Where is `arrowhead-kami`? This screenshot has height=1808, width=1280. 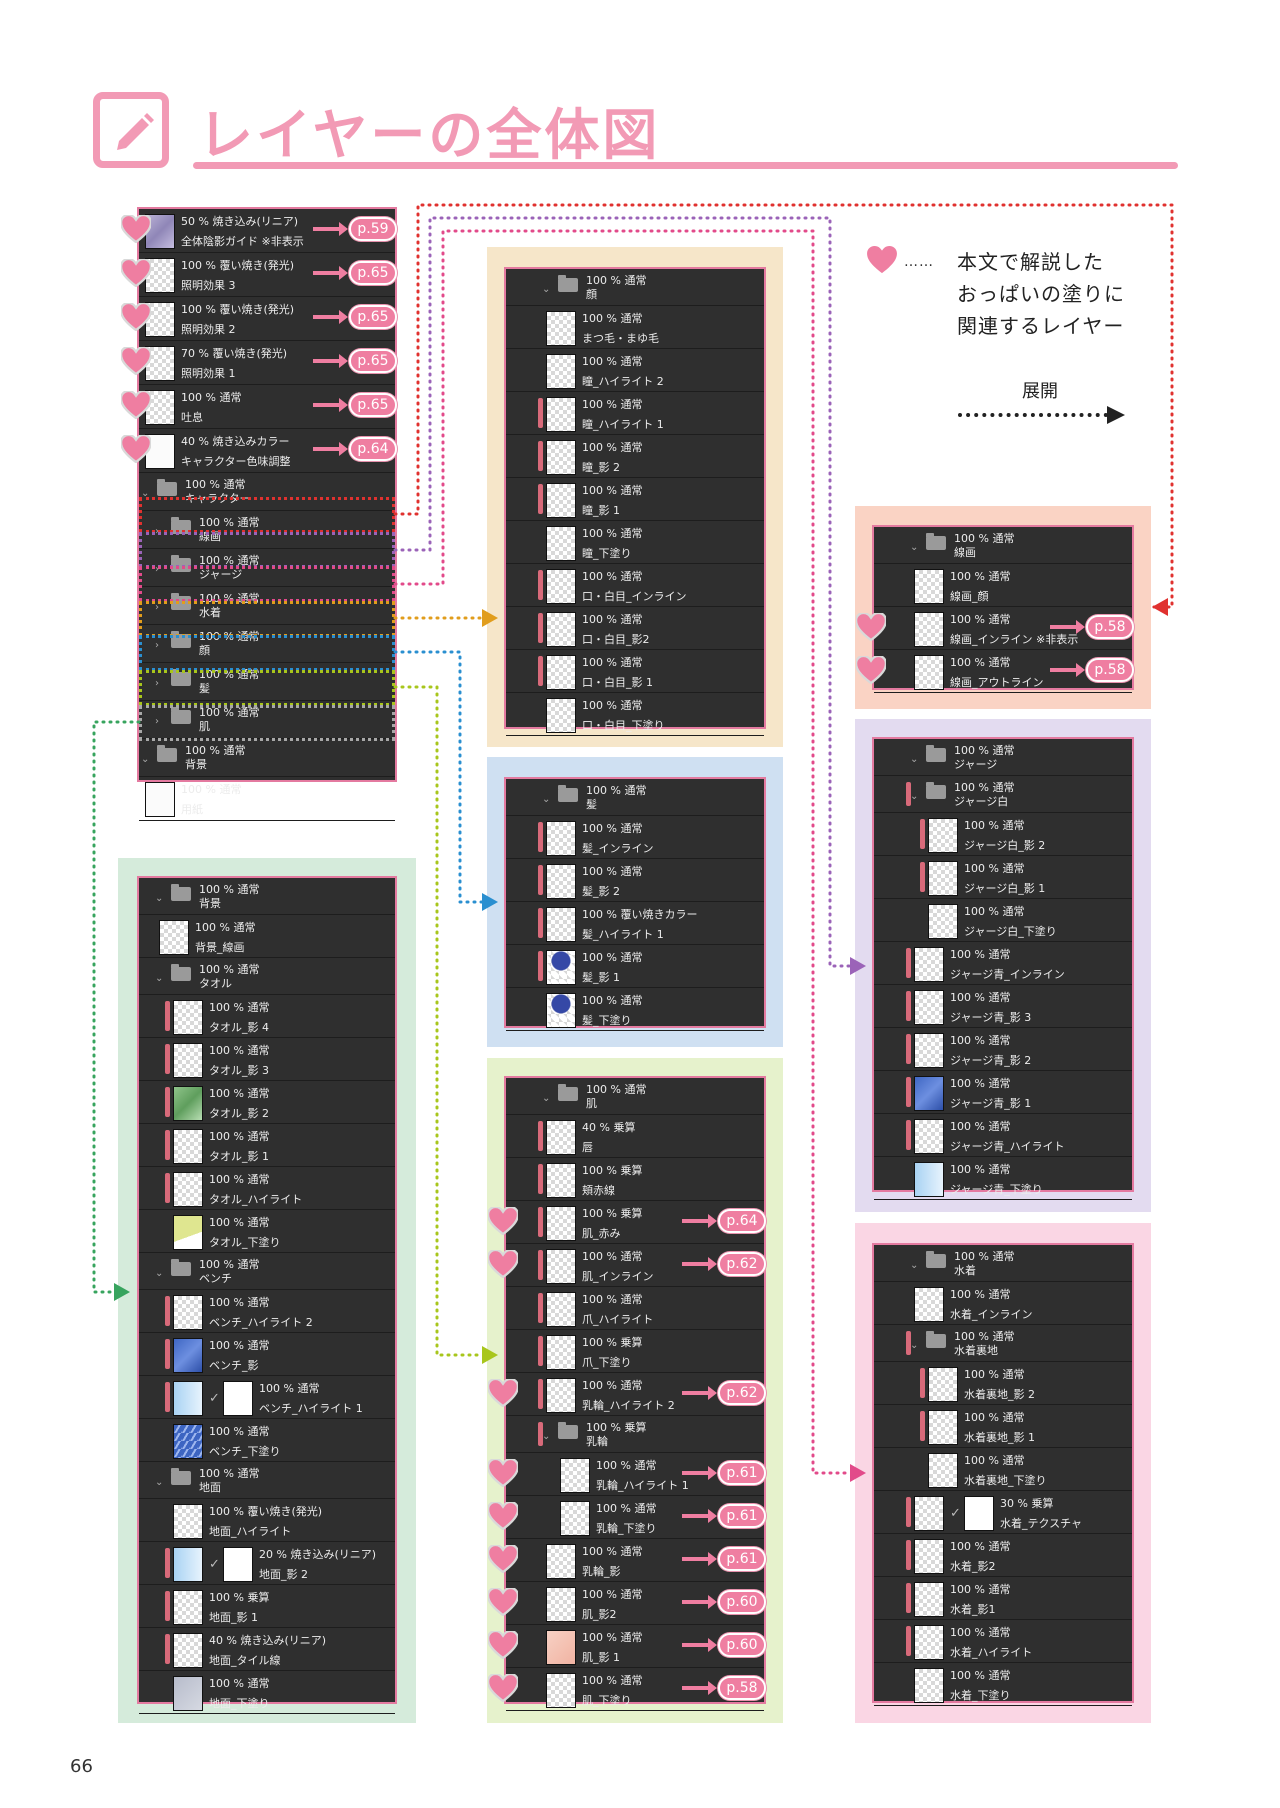
arrowhead-kami is located at coordinates (490, 902).